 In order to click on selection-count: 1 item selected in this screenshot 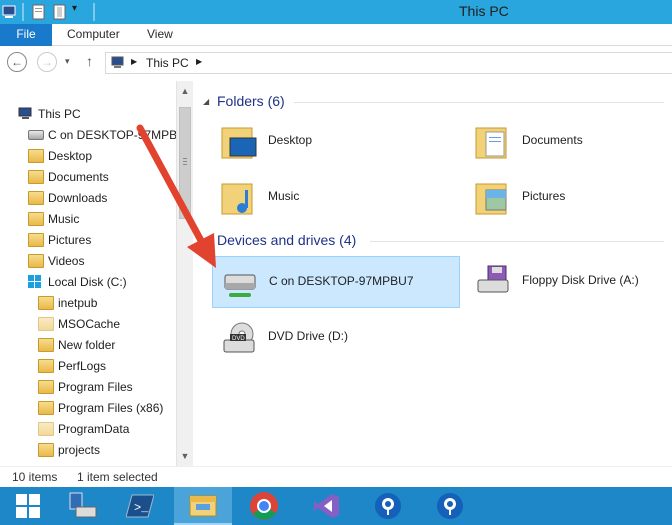, I will do `click(117, 477)`.